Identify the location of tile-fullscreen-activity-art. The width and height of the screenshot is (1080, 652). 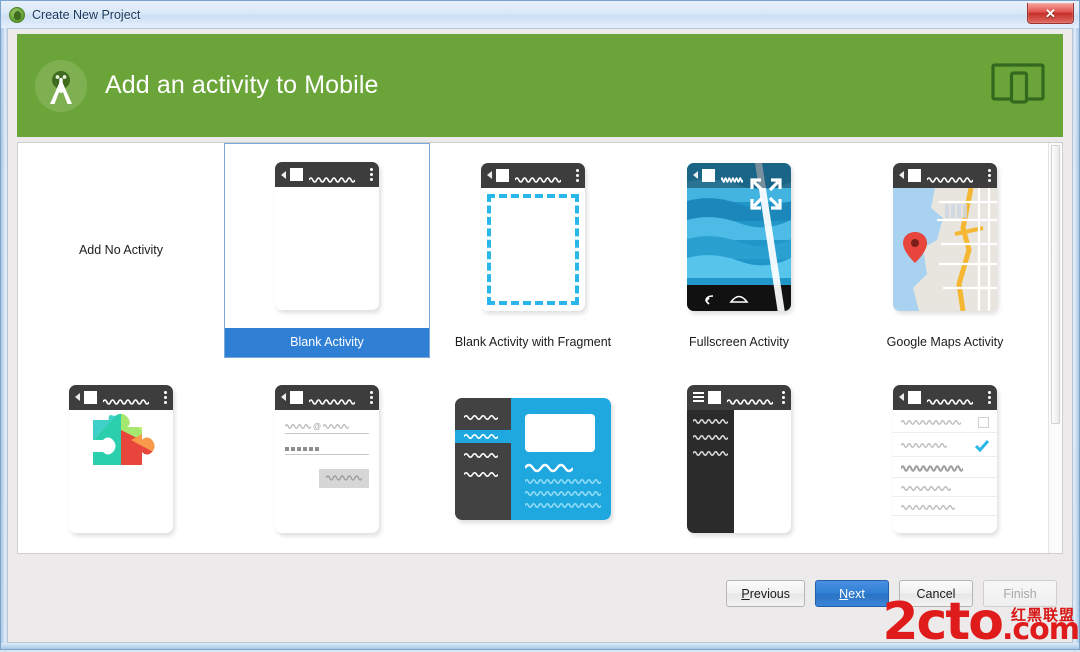
(739, 236).